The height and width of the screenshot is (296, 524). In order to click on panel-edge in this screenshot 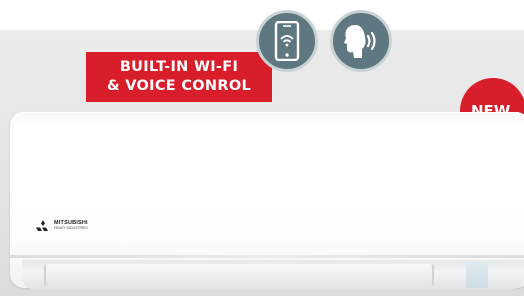, I will do `click(267, 256)`.